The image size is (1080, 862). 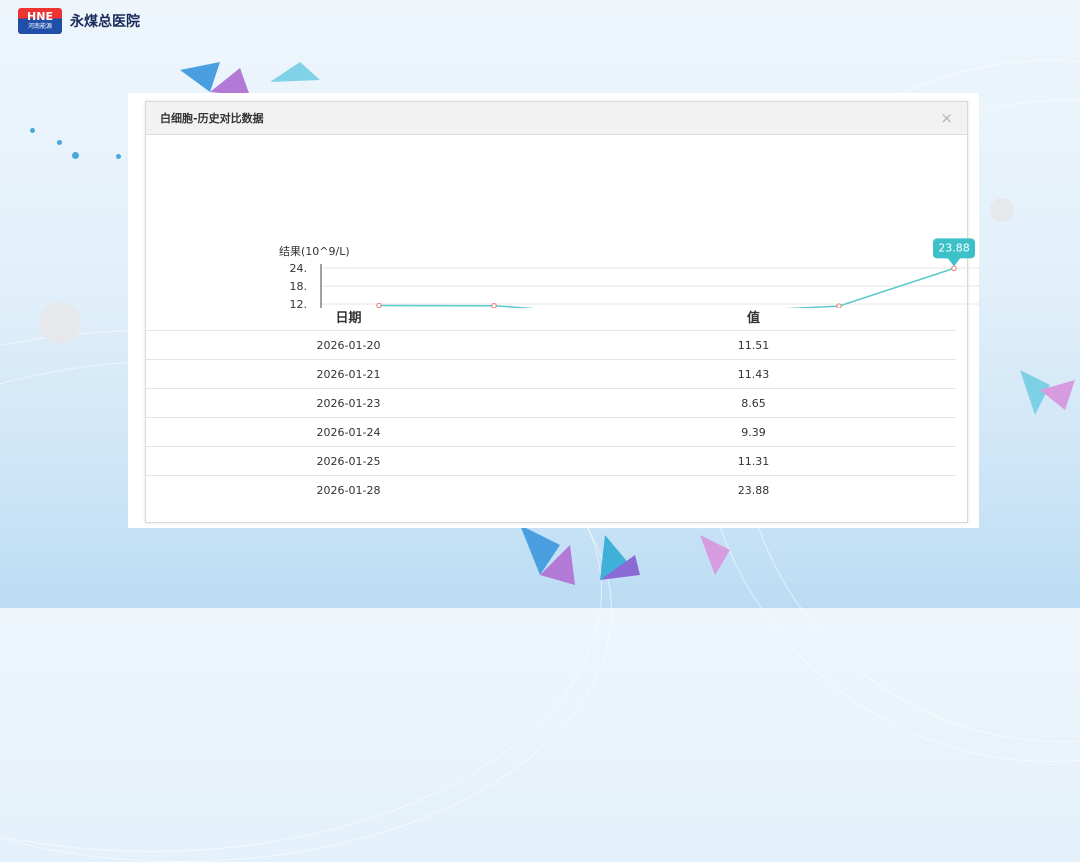 What do you see at coordinates (348, 374) in the screenshot?
I see `table-cell-date: 2026-01-21` at bounding box center [348, 374].